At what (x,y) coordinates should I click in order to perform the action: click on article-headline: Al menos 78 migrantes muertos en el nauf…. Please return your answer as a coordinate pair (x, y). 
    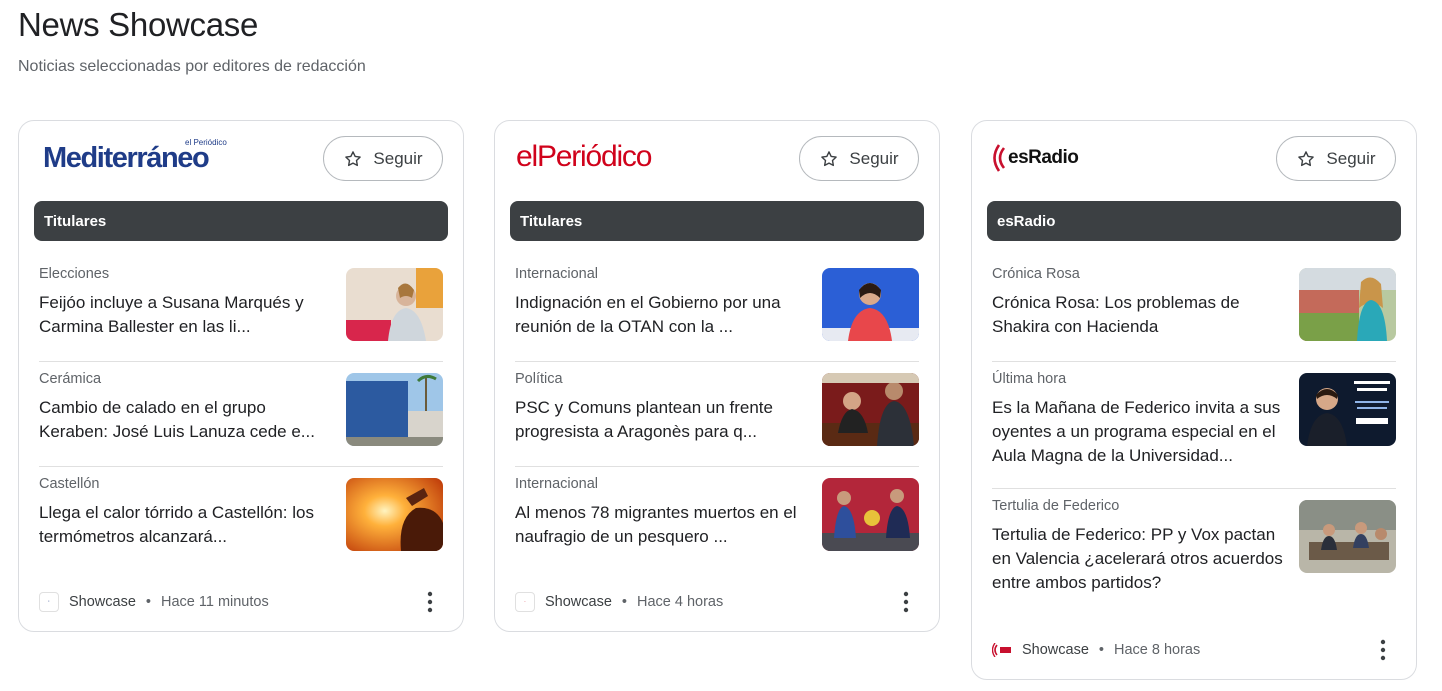
    Looking at the image, I should click on (662, 525).